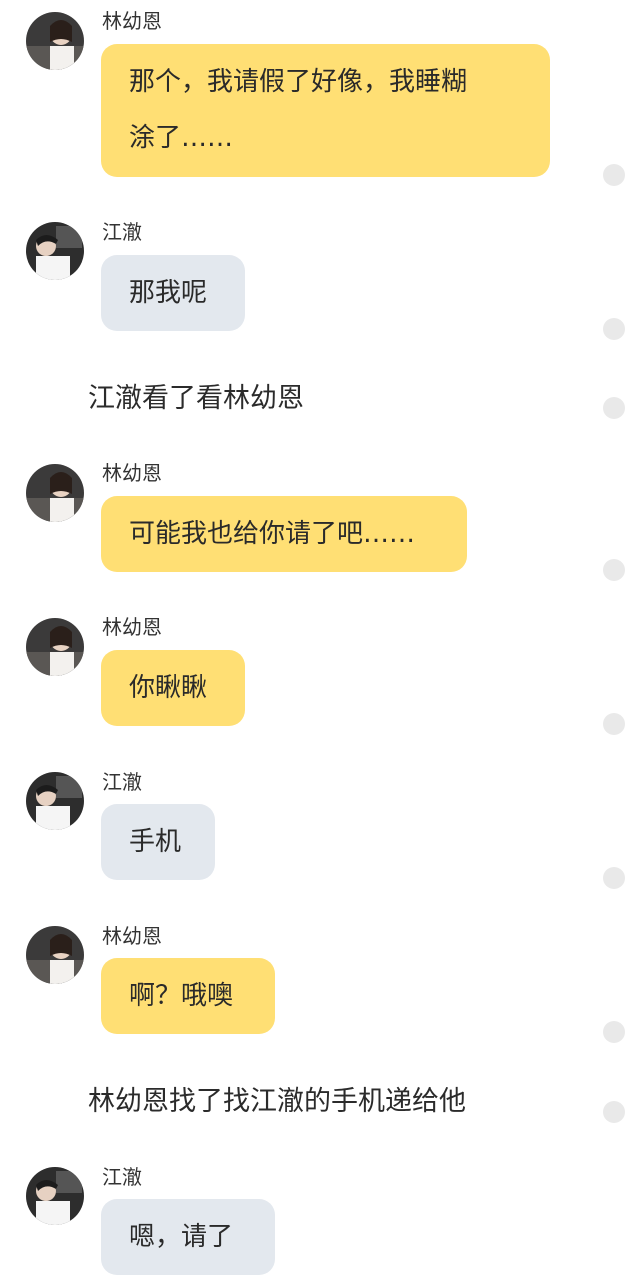  I want to click on message-bubble: 手机, so click(158, 842).